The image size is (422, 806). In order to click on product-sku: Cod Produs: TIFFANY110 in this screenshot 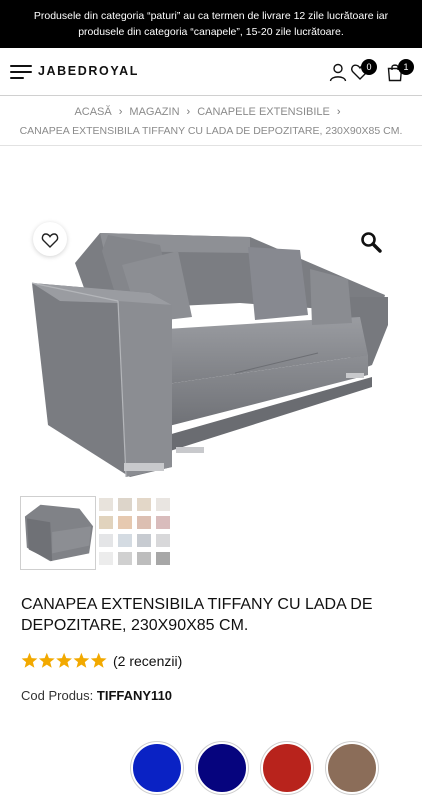, I will do `click(96, 695)`.